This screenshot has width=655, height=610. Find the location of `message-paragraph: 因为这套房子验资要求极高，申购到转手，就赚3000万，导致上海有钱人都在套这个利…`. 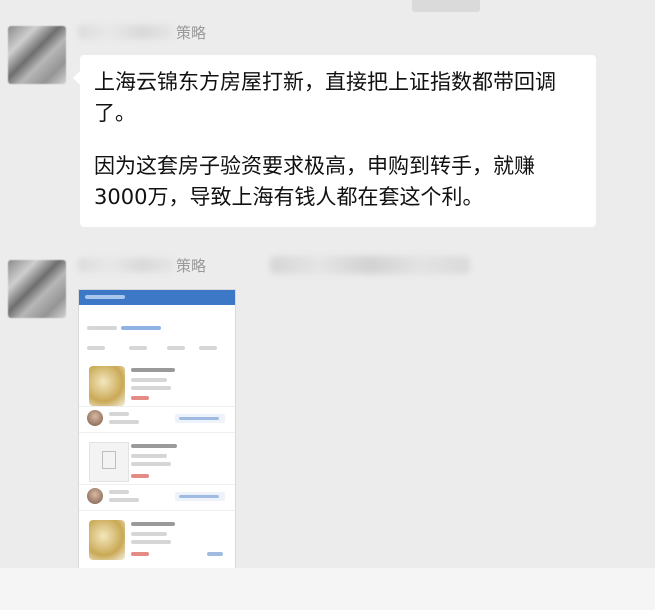

message-paragraph: 因为这套房子验资要求极高，申购到转手，就赚3000万，导致上海有钱人都在套这个利… is located at coordinates (314, 181).